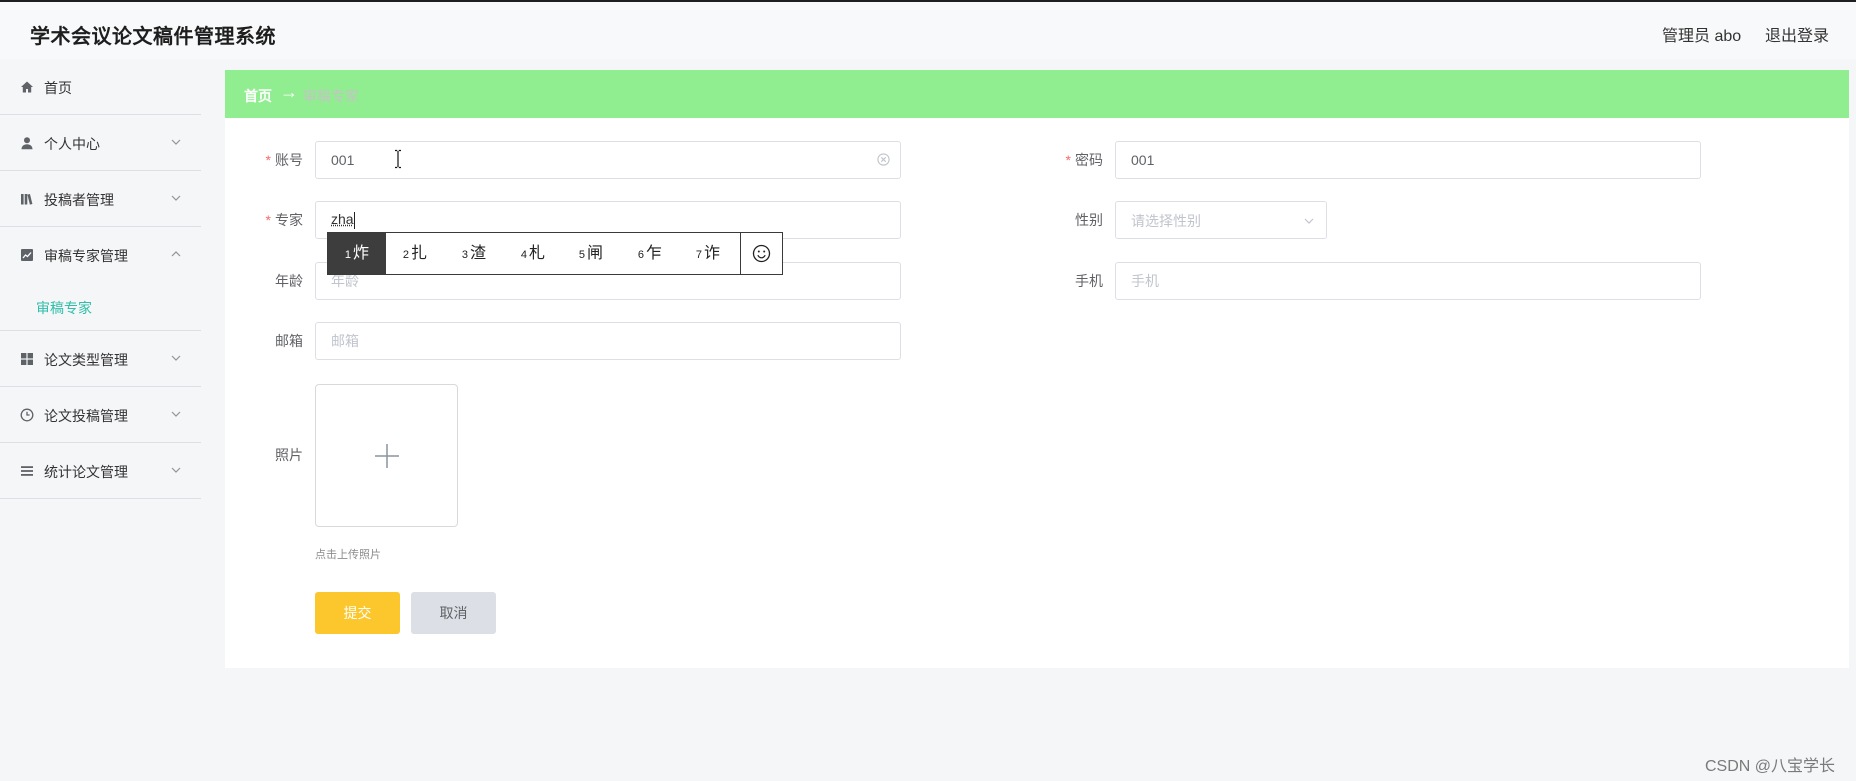 This screenshot has width=1856, height=781. I want to click on photo-upload-box, so click(386, 455).